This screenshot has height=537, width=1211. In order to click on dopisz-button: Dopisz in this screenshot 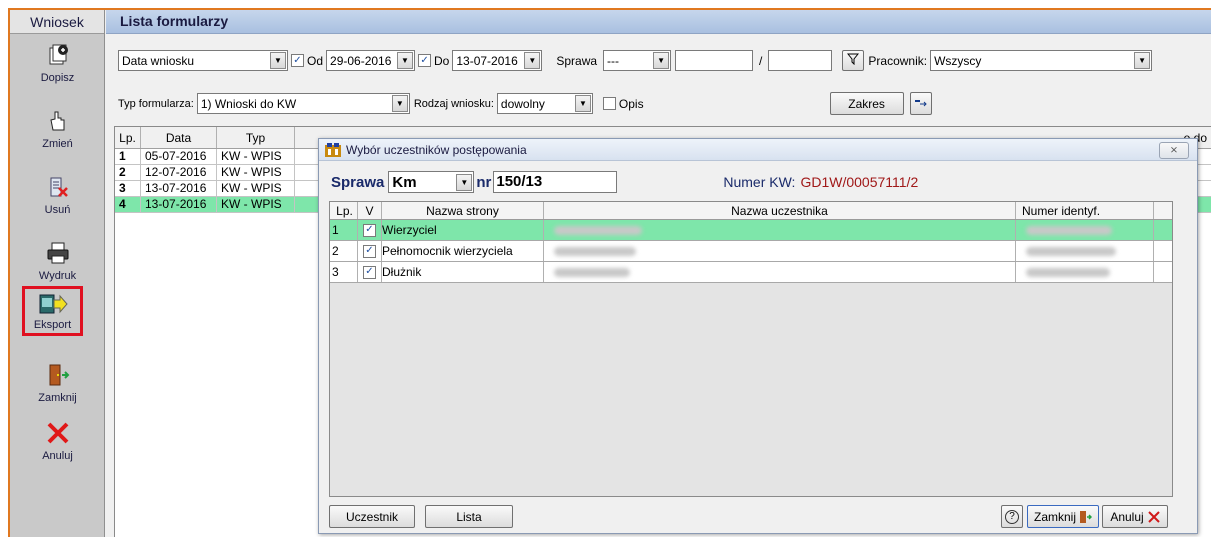, I will do `click(57, 63)`.